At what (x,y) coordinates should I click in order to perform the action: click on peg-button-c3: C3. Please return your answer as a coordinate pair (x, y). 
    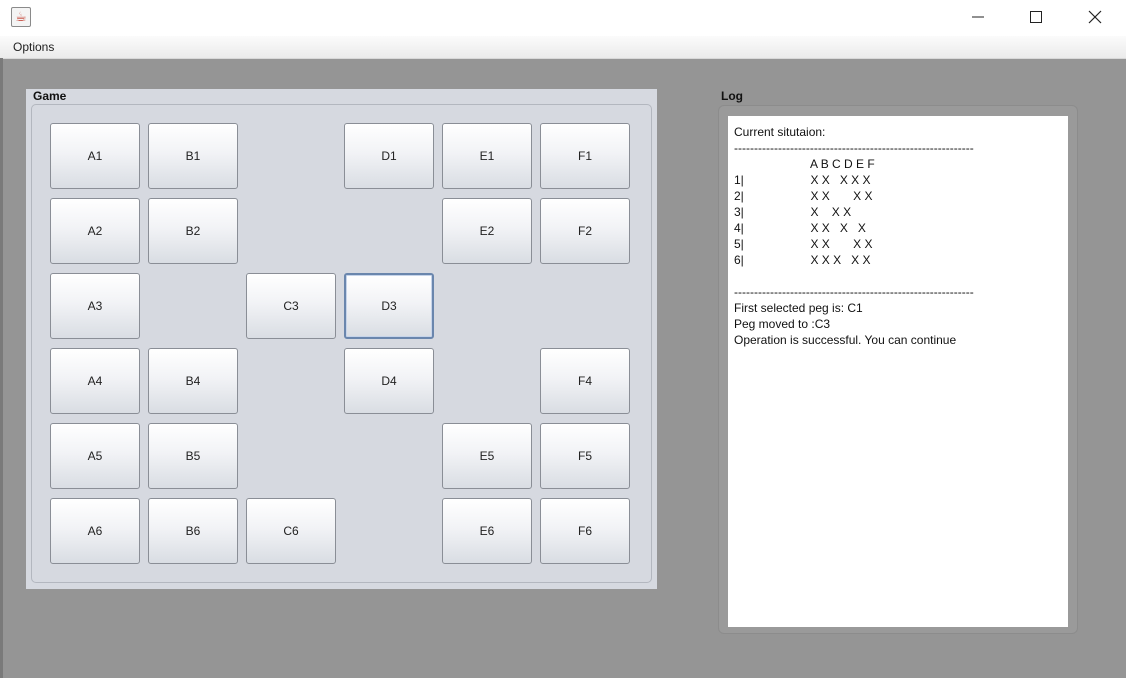
    Looking at the image, I should click on (291, 306).